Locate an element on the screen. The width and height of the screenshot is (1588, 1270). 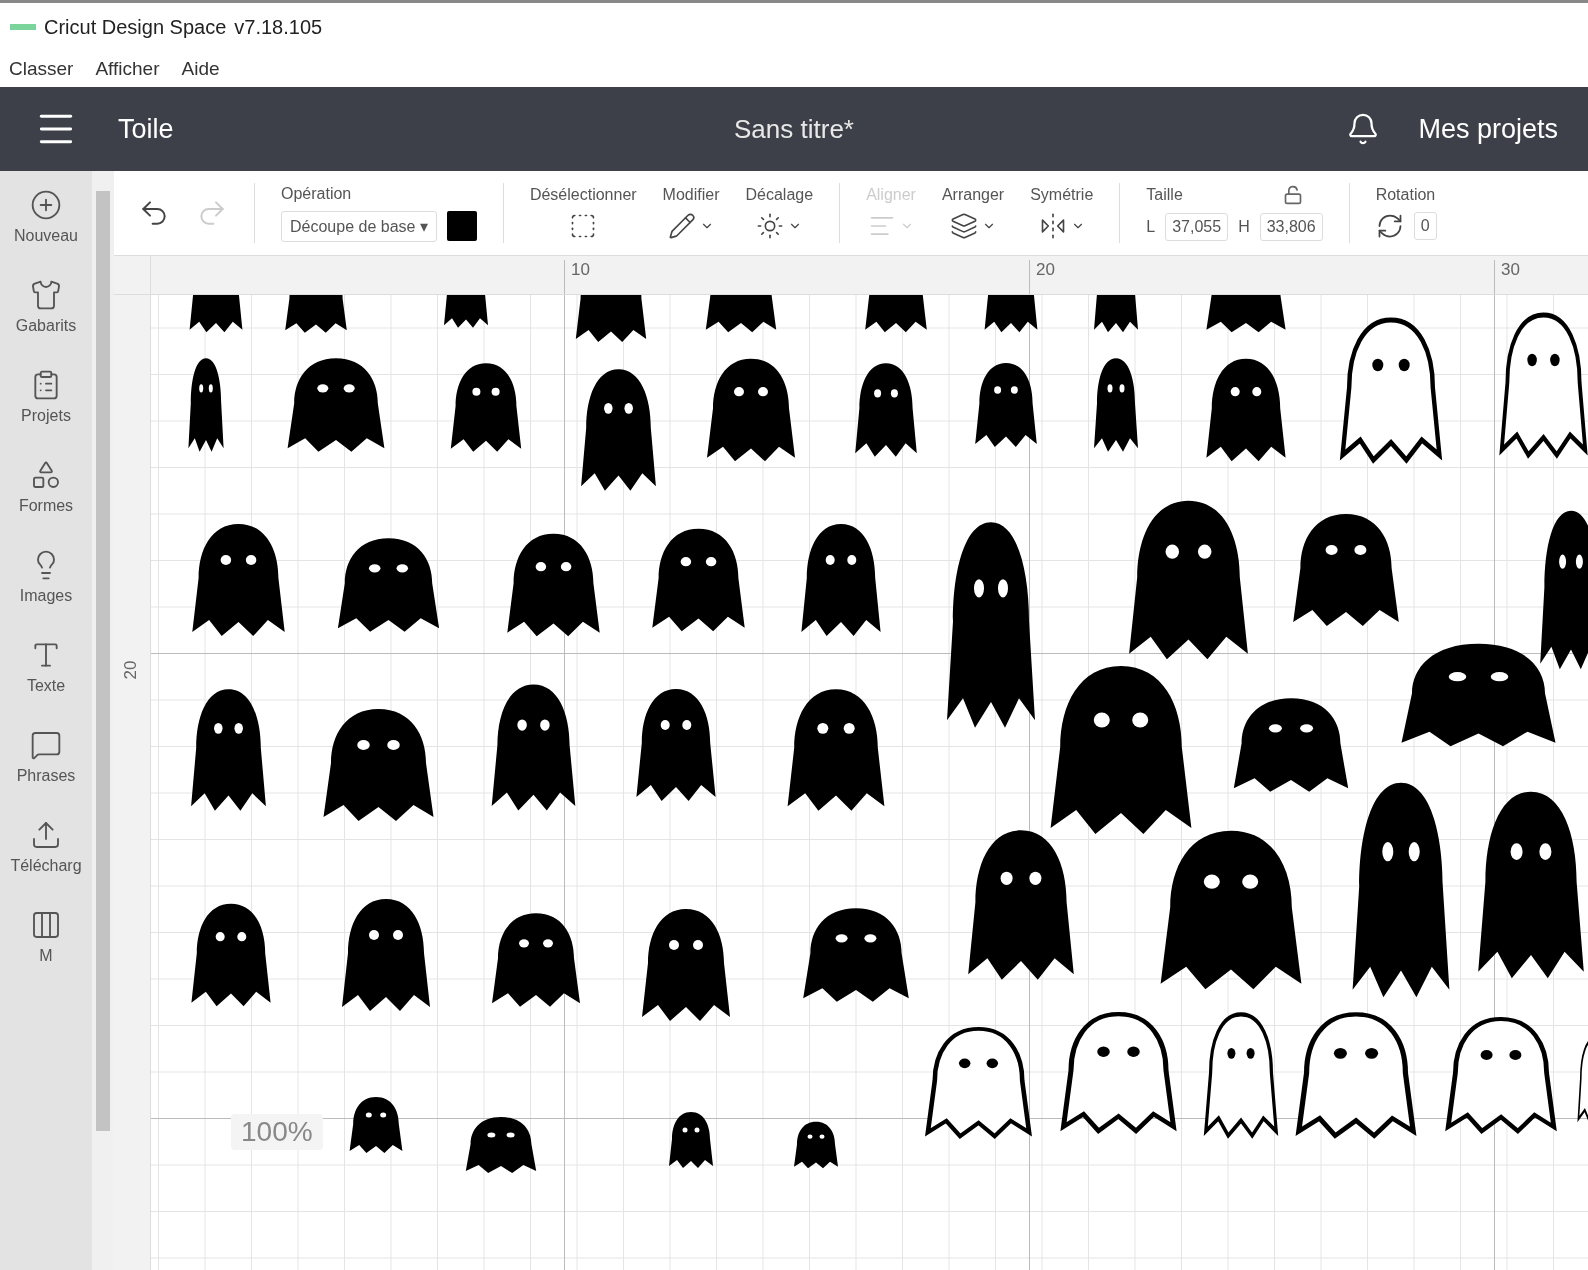
rotation-label: Rotation is located at coordinates (1406, 195).